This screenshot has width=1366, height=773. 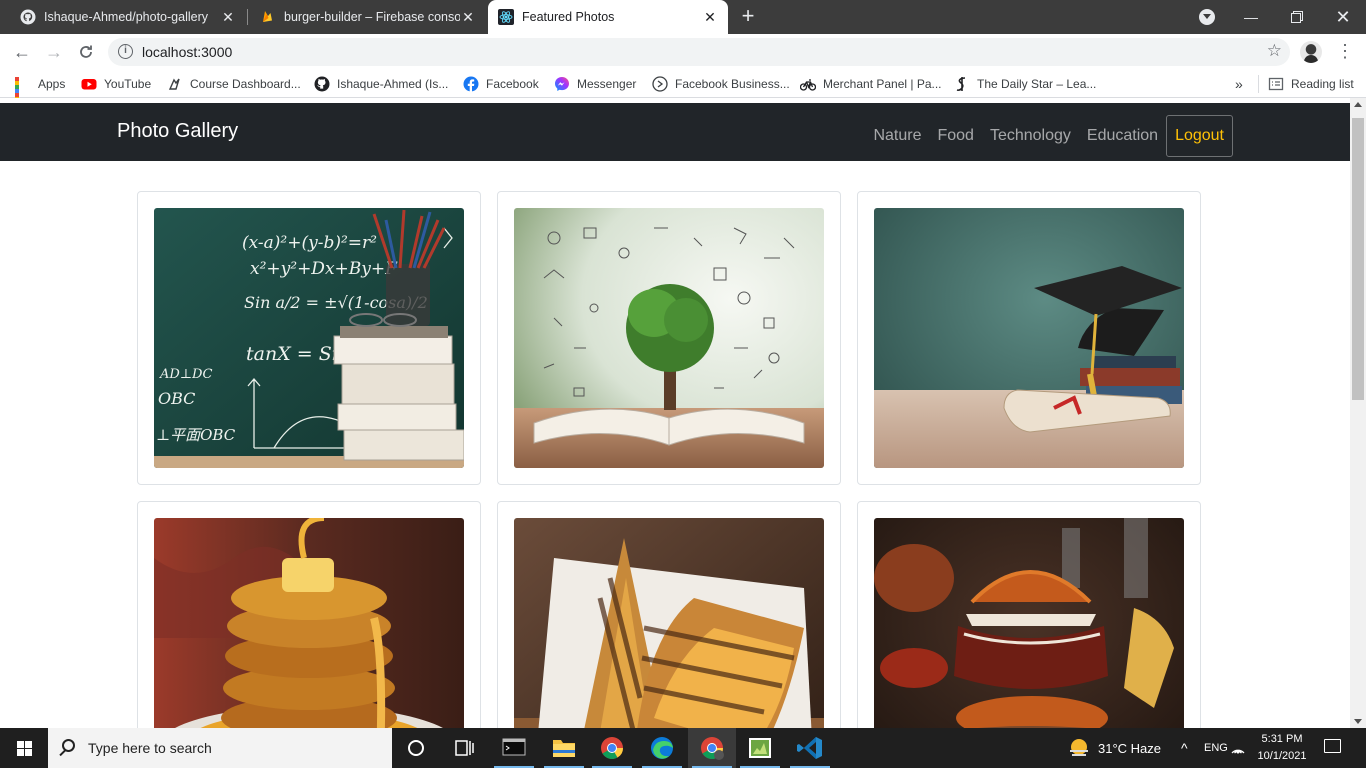 I want to click on bookmark-label: Facebook, so click(x=512, y=84).